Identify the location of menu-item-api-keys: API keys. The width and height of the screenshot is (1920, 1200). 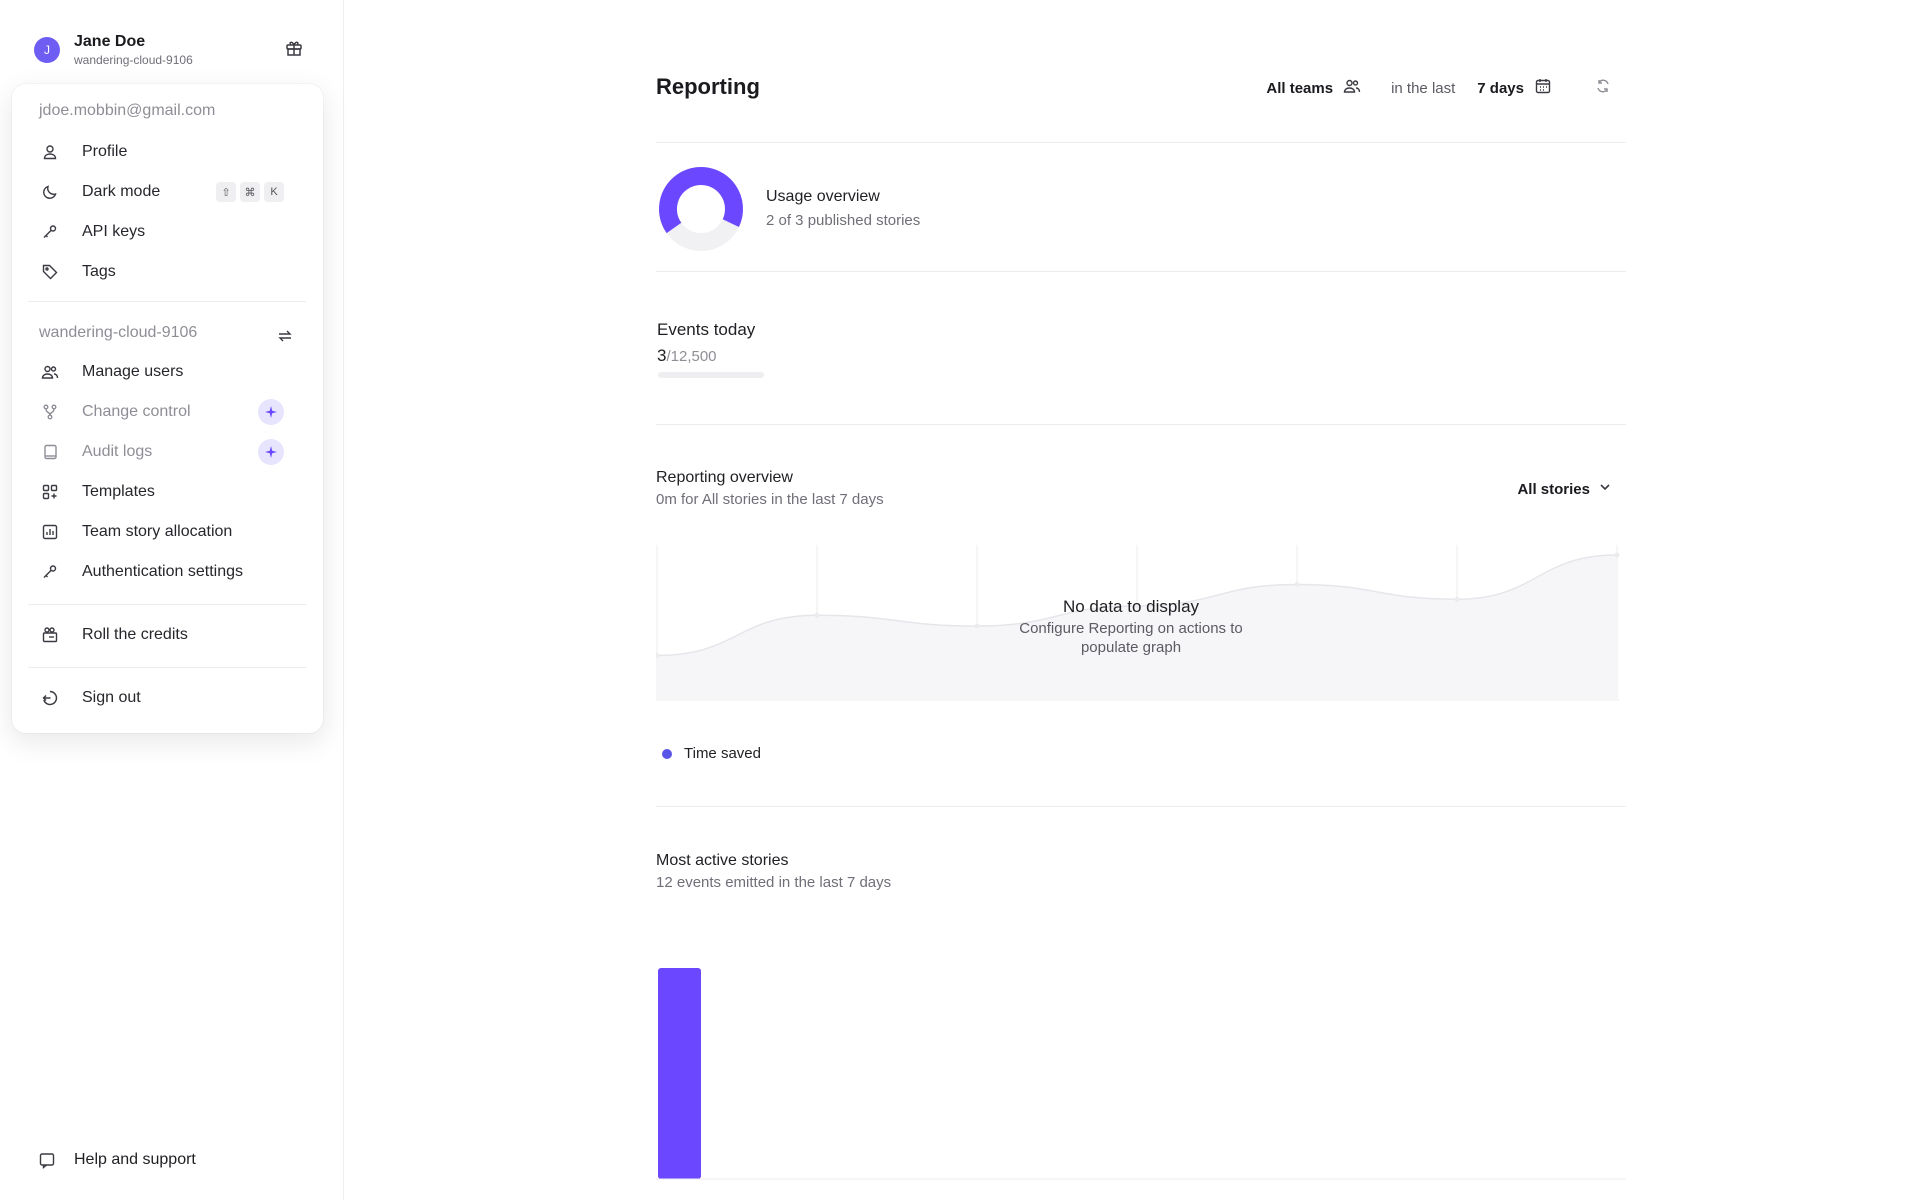
(175, 232).